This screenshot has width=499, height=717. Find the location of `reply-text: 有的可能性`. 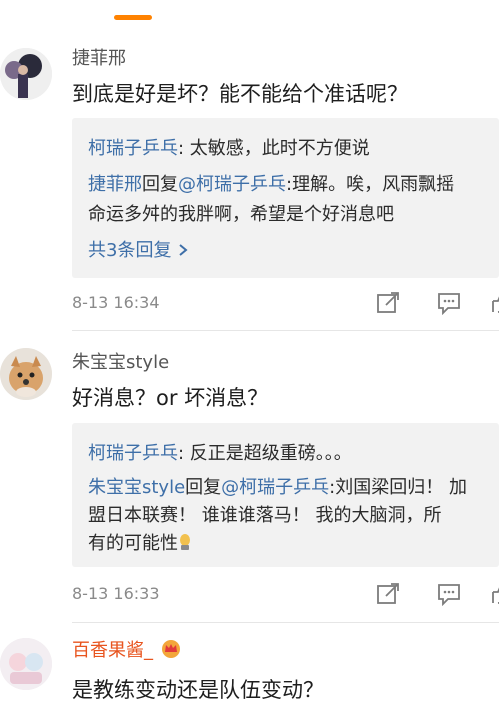

reply-text: 有的可能性 is located at coordinates (133, 543).